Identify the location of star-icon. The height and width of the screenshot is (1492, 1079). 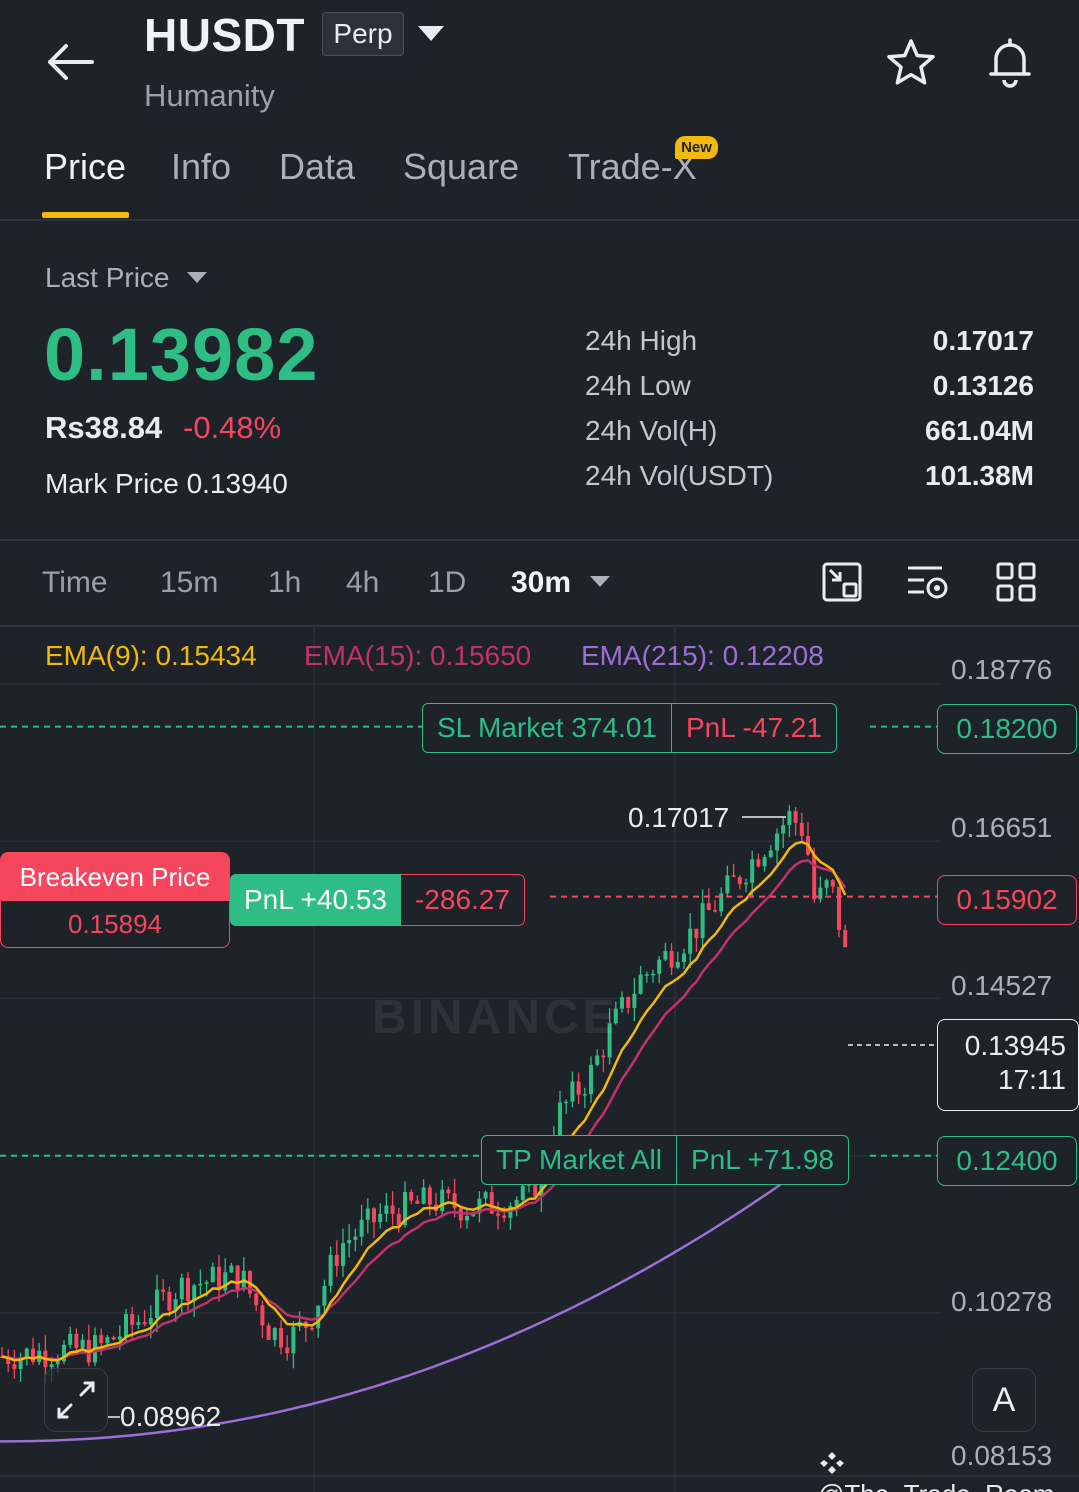
(911, 63).